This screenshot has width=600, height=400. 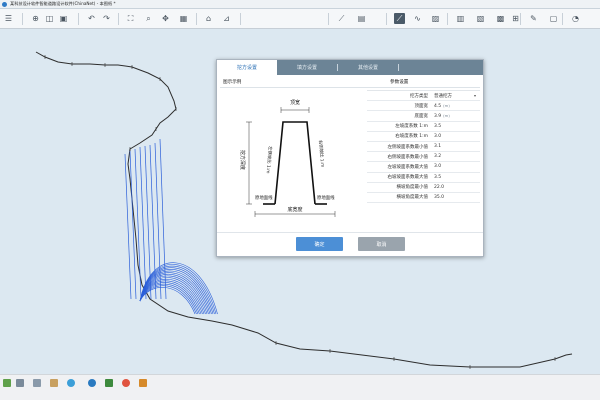 I want to click on extents-icon: ⛶, so click(x=130, y=18).